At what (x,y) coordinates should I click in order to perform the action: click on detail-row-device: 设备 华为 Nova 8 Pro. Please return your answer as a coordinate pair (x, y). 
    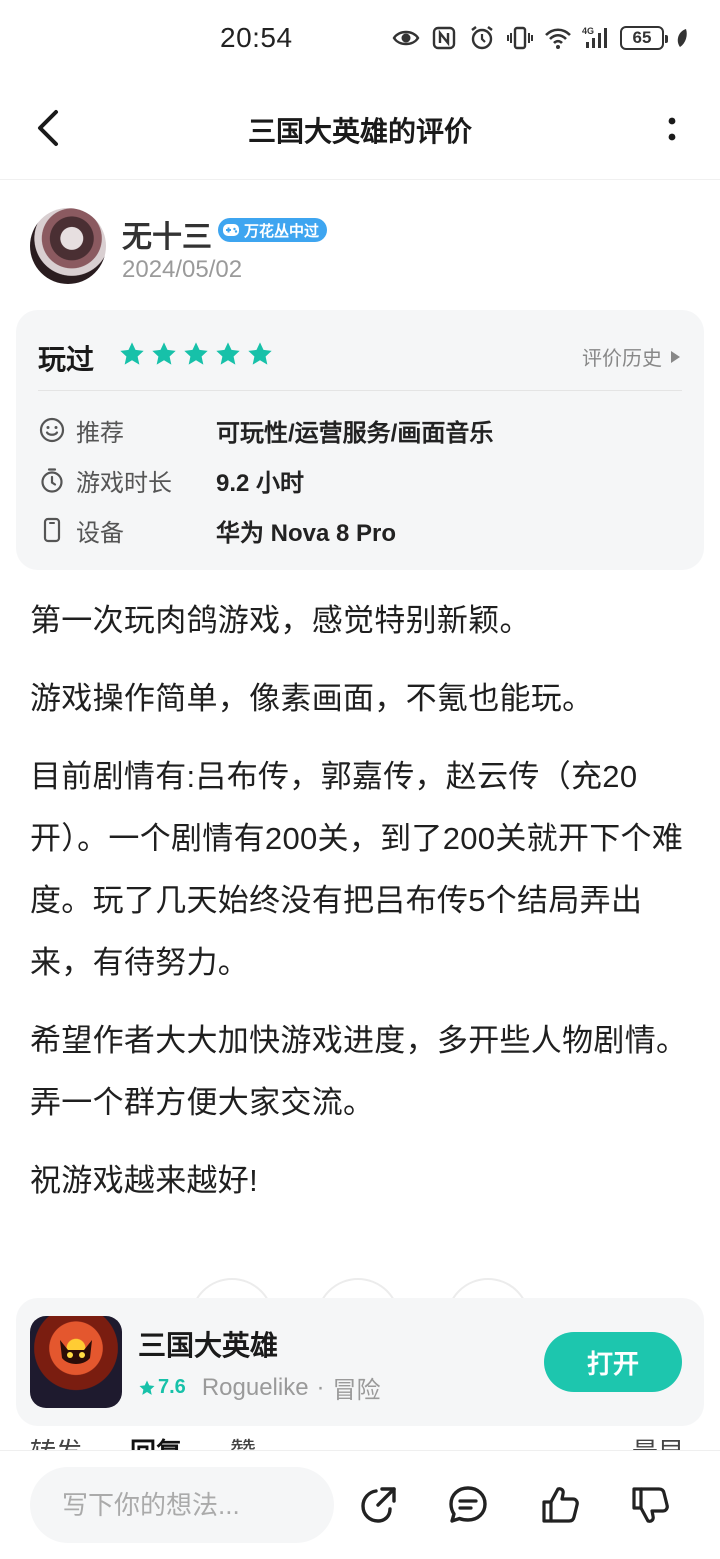
    Looking at the image, I should click on (217, 530).